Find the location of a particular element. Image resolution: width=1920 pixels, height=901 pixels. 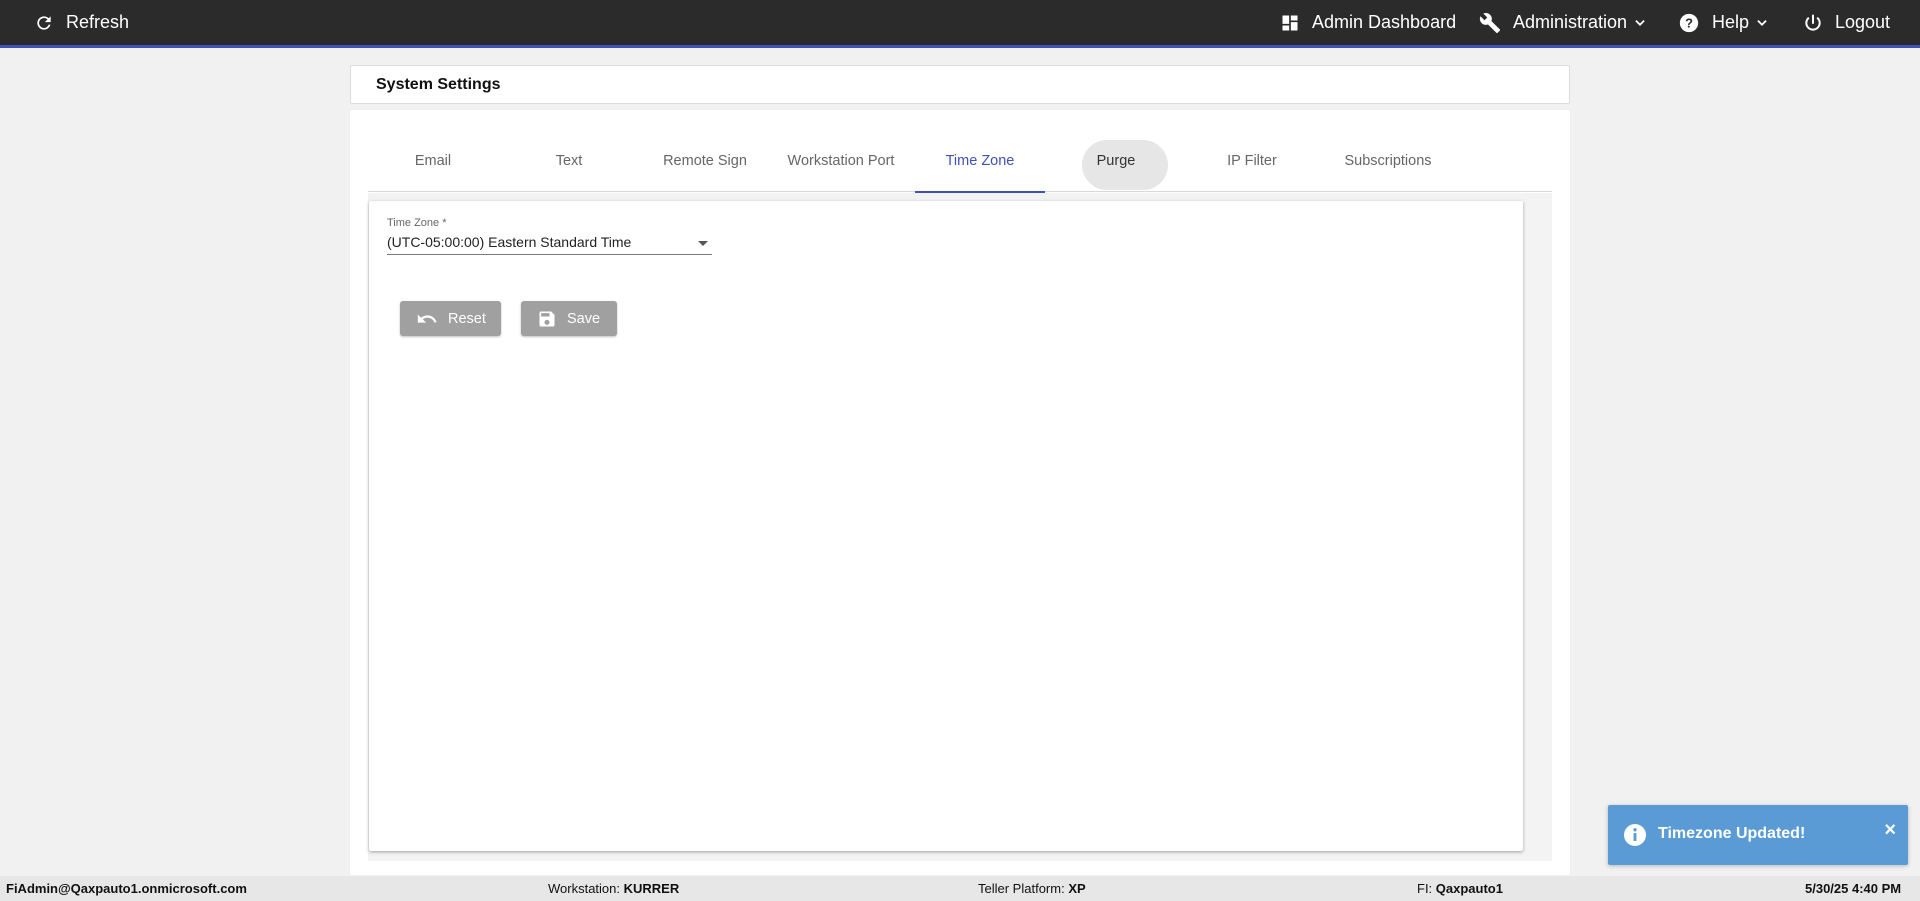

datetime-value: 5/30/25 4:40 PM is located at coordinates (1853, 888).